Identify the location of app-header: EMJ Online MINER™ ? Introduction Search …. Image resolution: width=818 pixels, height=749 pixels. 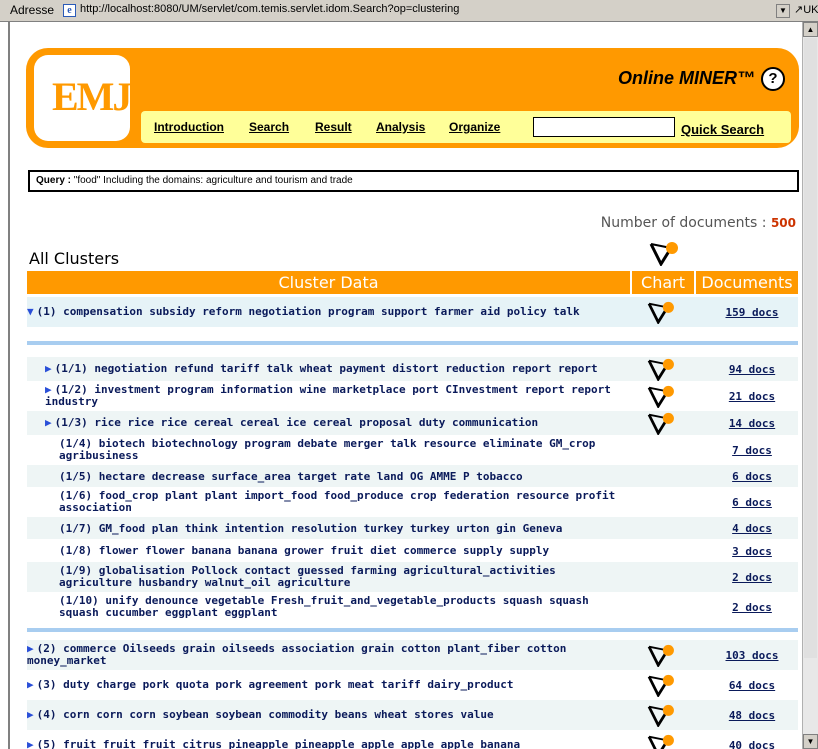
(412, 98).